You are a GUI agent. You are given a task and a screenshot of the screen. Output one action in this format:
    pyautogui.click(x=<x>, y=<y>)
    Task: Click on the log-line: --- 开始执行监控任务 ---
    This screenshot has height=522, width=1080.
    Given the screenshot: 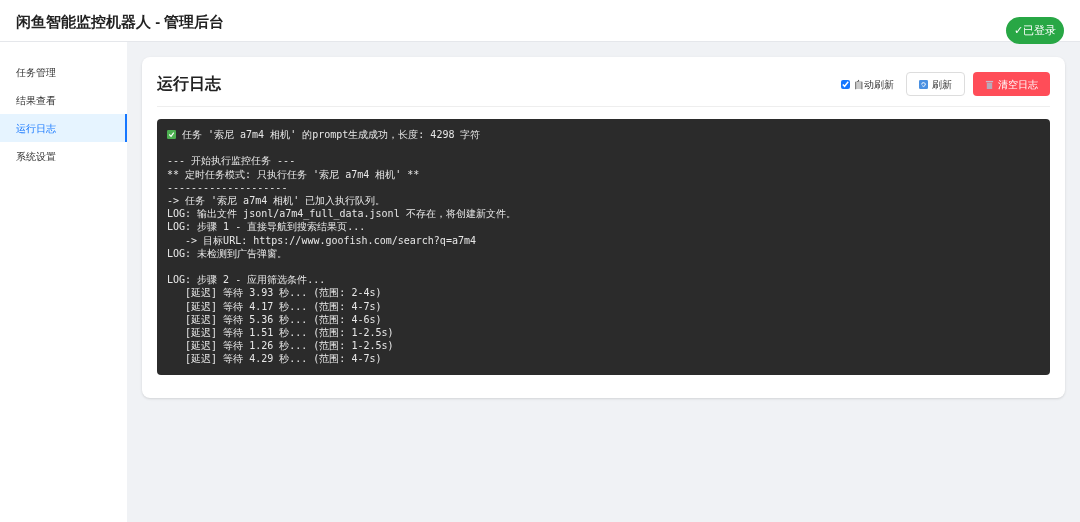 What is the action you would take?
    pyautogui.click(x=231, y=161)
    